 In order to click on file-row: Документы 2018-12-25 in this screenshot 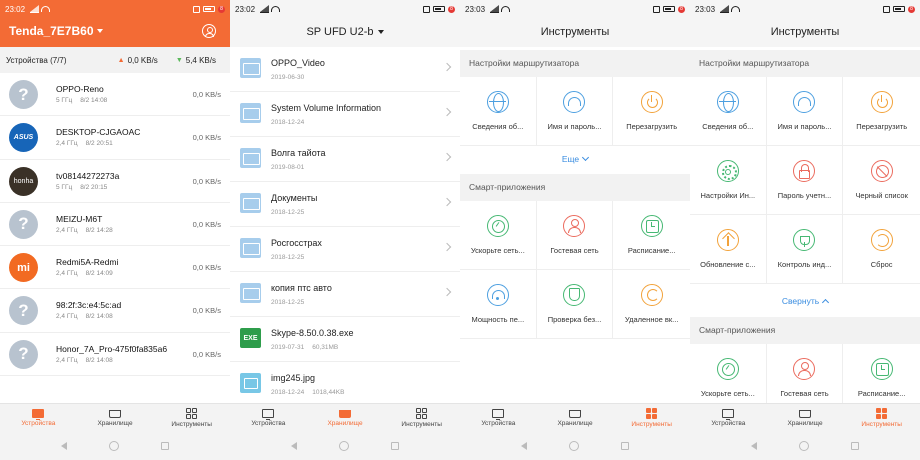, I will do `click(345, 204)`.